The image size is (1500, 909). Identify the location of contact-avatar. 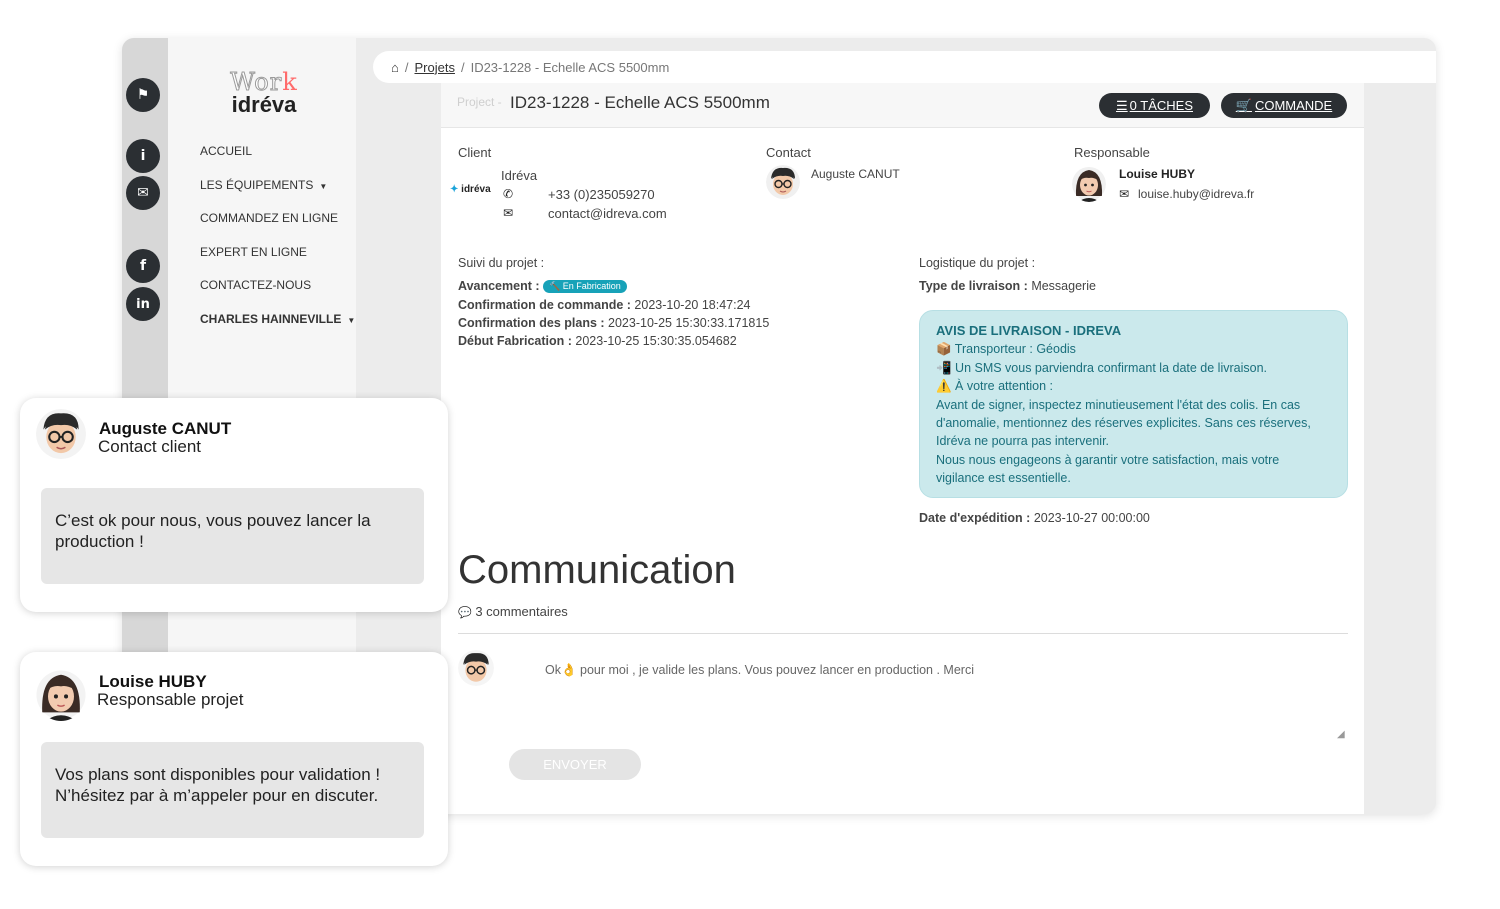
(783, 182).